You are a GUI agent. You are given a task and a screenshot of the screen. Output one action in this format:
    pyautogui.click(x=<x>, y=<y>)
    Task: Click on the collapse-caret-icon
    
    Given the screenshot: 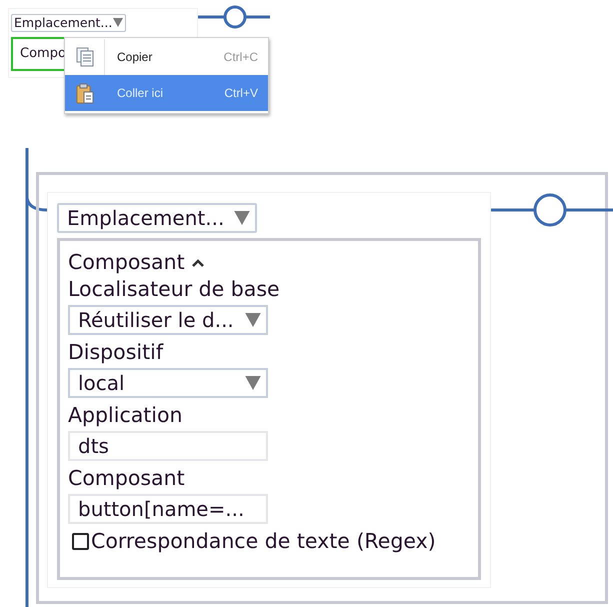 What is the action you would take?
    pyautogui.click(x=197, y=263)
    